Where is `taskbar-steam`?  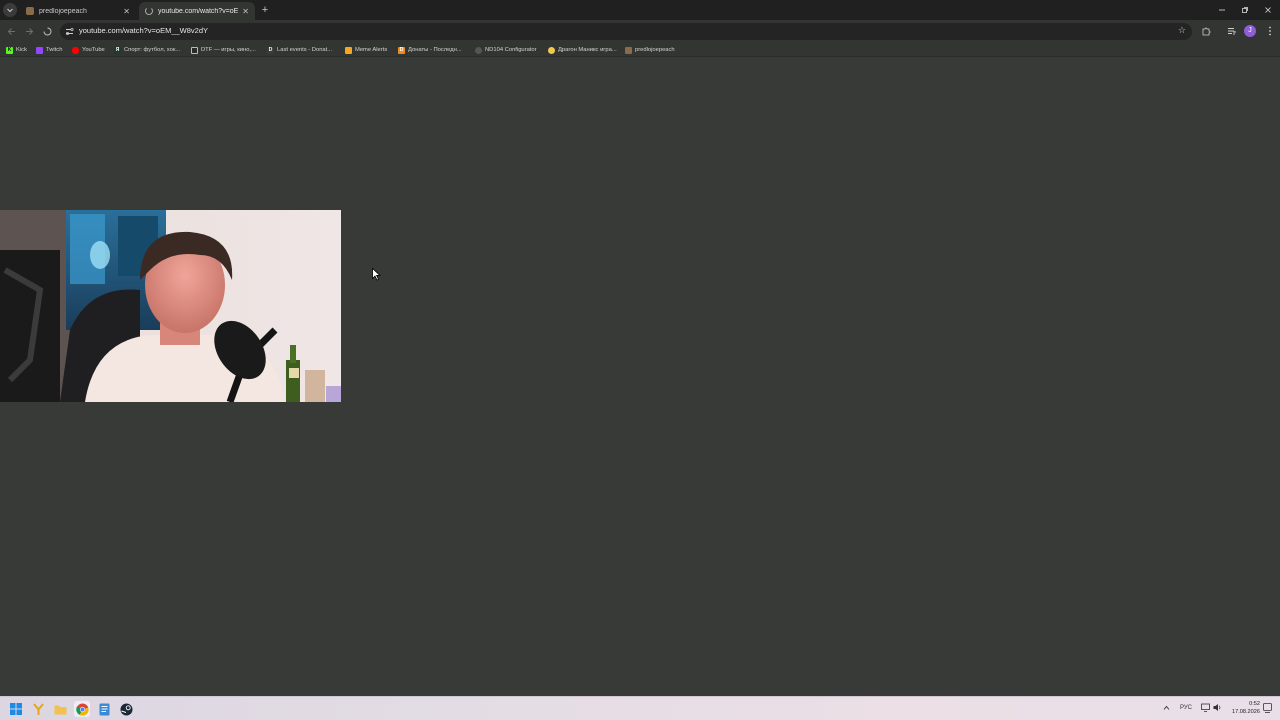
taskbar-steam is located at coordinates (126, 709).